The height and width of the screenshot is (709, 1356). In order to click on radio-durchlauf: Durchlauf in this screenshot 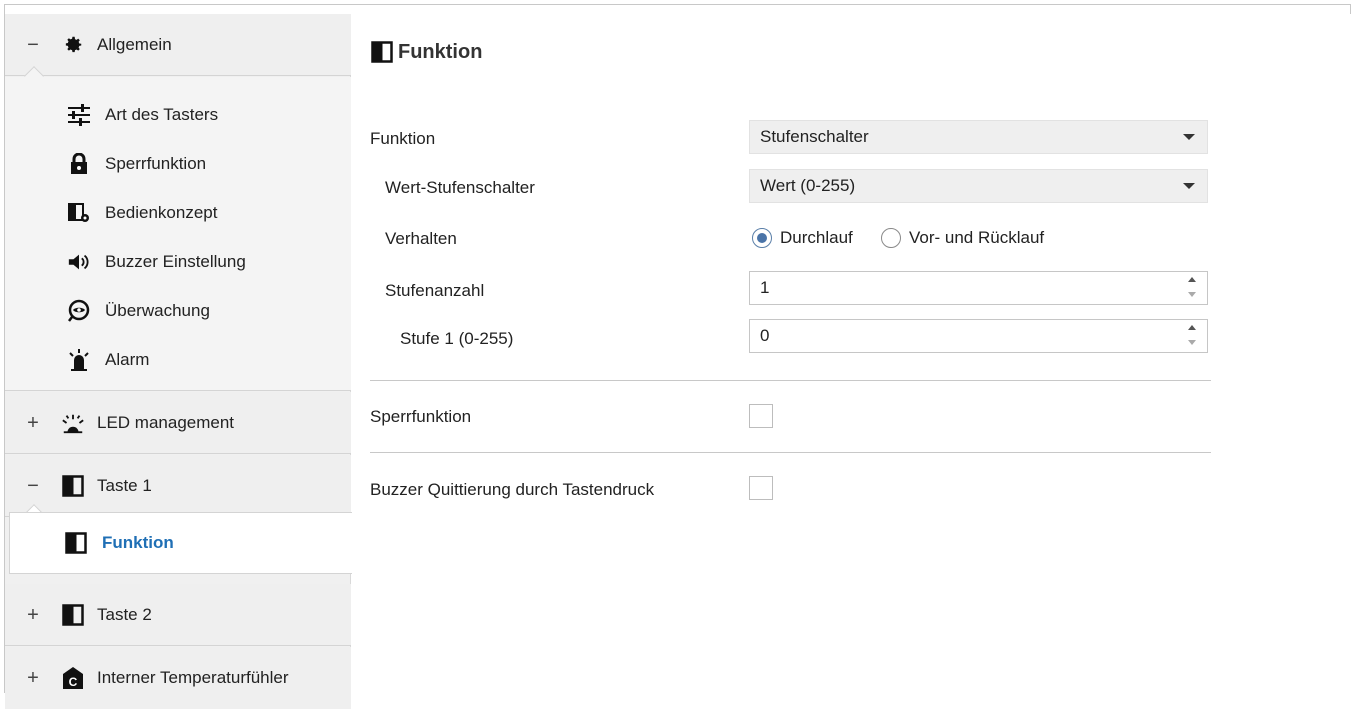, I will do `click(802, 238)`.